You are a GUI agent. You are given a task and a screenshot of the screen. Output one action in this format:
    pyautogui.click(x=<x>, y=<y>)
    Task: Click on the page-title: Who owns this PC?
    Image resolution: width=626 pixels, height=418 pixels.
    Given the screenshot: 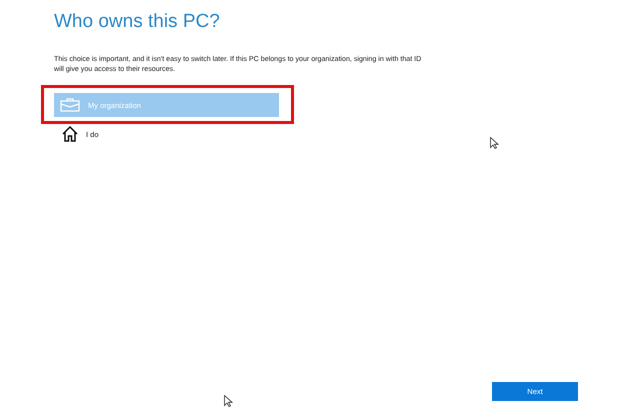 What is the action you would take?
    pyautogui.click(x=137, y=22)
    